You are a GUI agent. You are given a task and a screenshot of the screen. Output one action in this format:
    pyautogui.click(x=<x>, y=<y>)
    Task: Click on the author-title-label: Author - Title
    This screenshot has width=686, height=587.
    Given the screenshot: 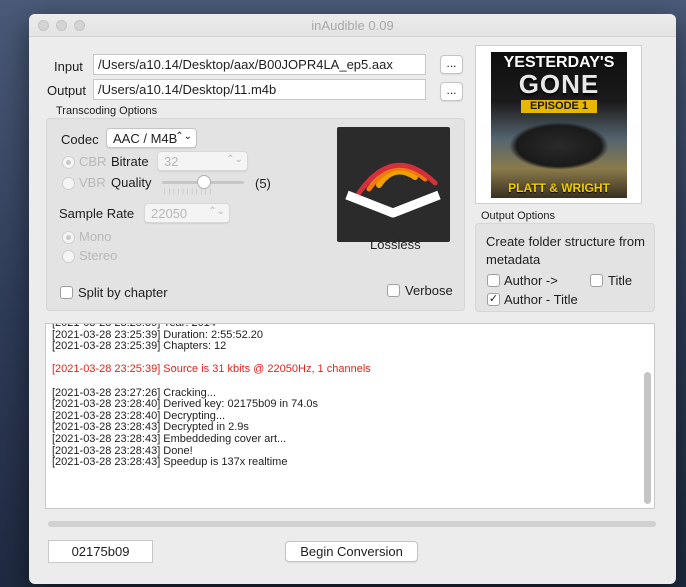 What is the action you would take?
    pyautogui.click(x=541, y=299)
    